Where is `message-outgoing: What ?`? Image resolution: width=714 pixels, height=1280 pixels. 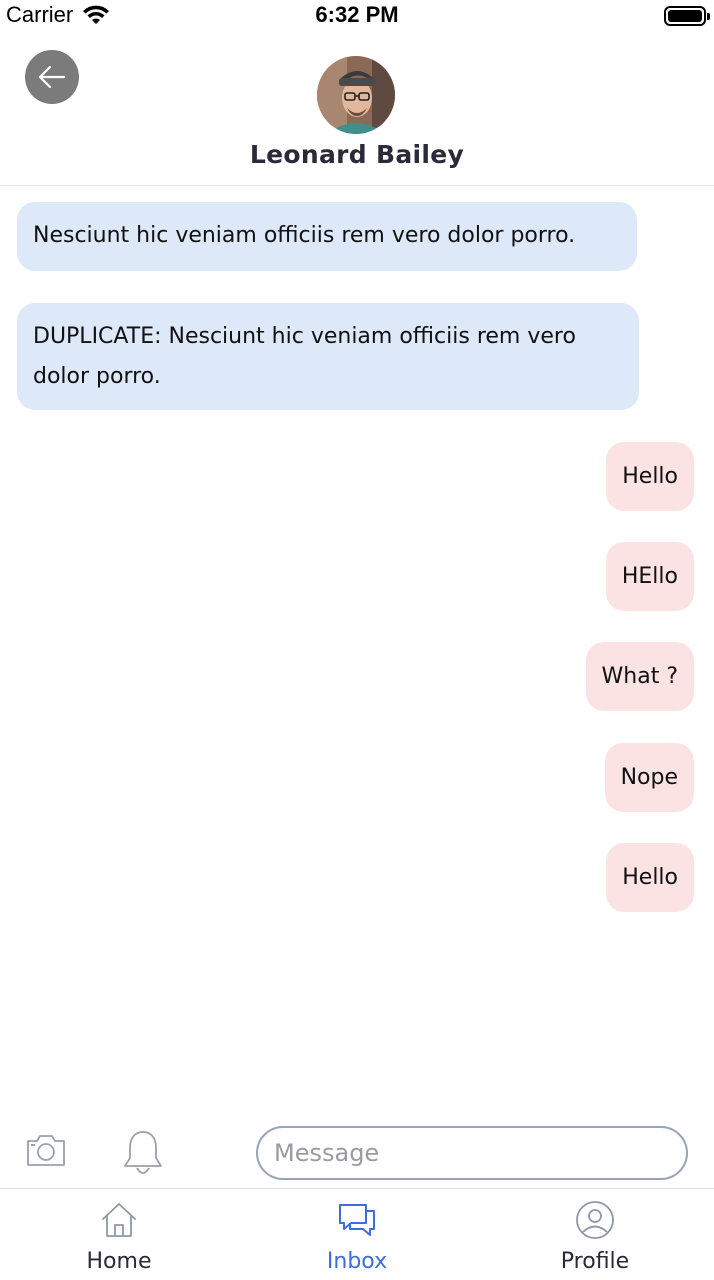
message-outgoing: What ? is located at coordinates (639, 676).